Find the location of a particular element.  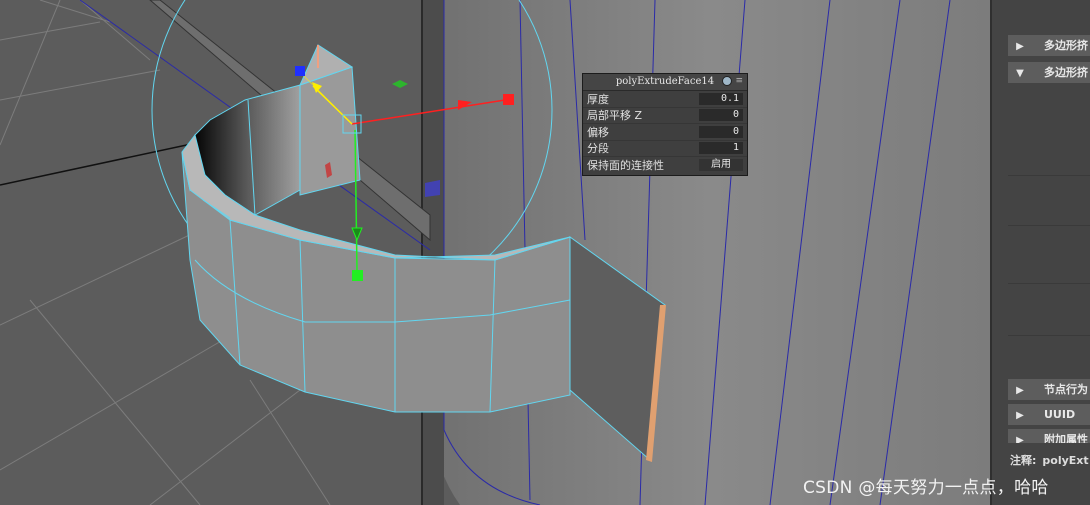

attribute-editor-panel: ▶ 多边形挤 ▼ 多边形挤 ▶ 节点行为 ▶ UUID ▶ 附加属性 注释: polyExt is located at coordinates (1040, 252).